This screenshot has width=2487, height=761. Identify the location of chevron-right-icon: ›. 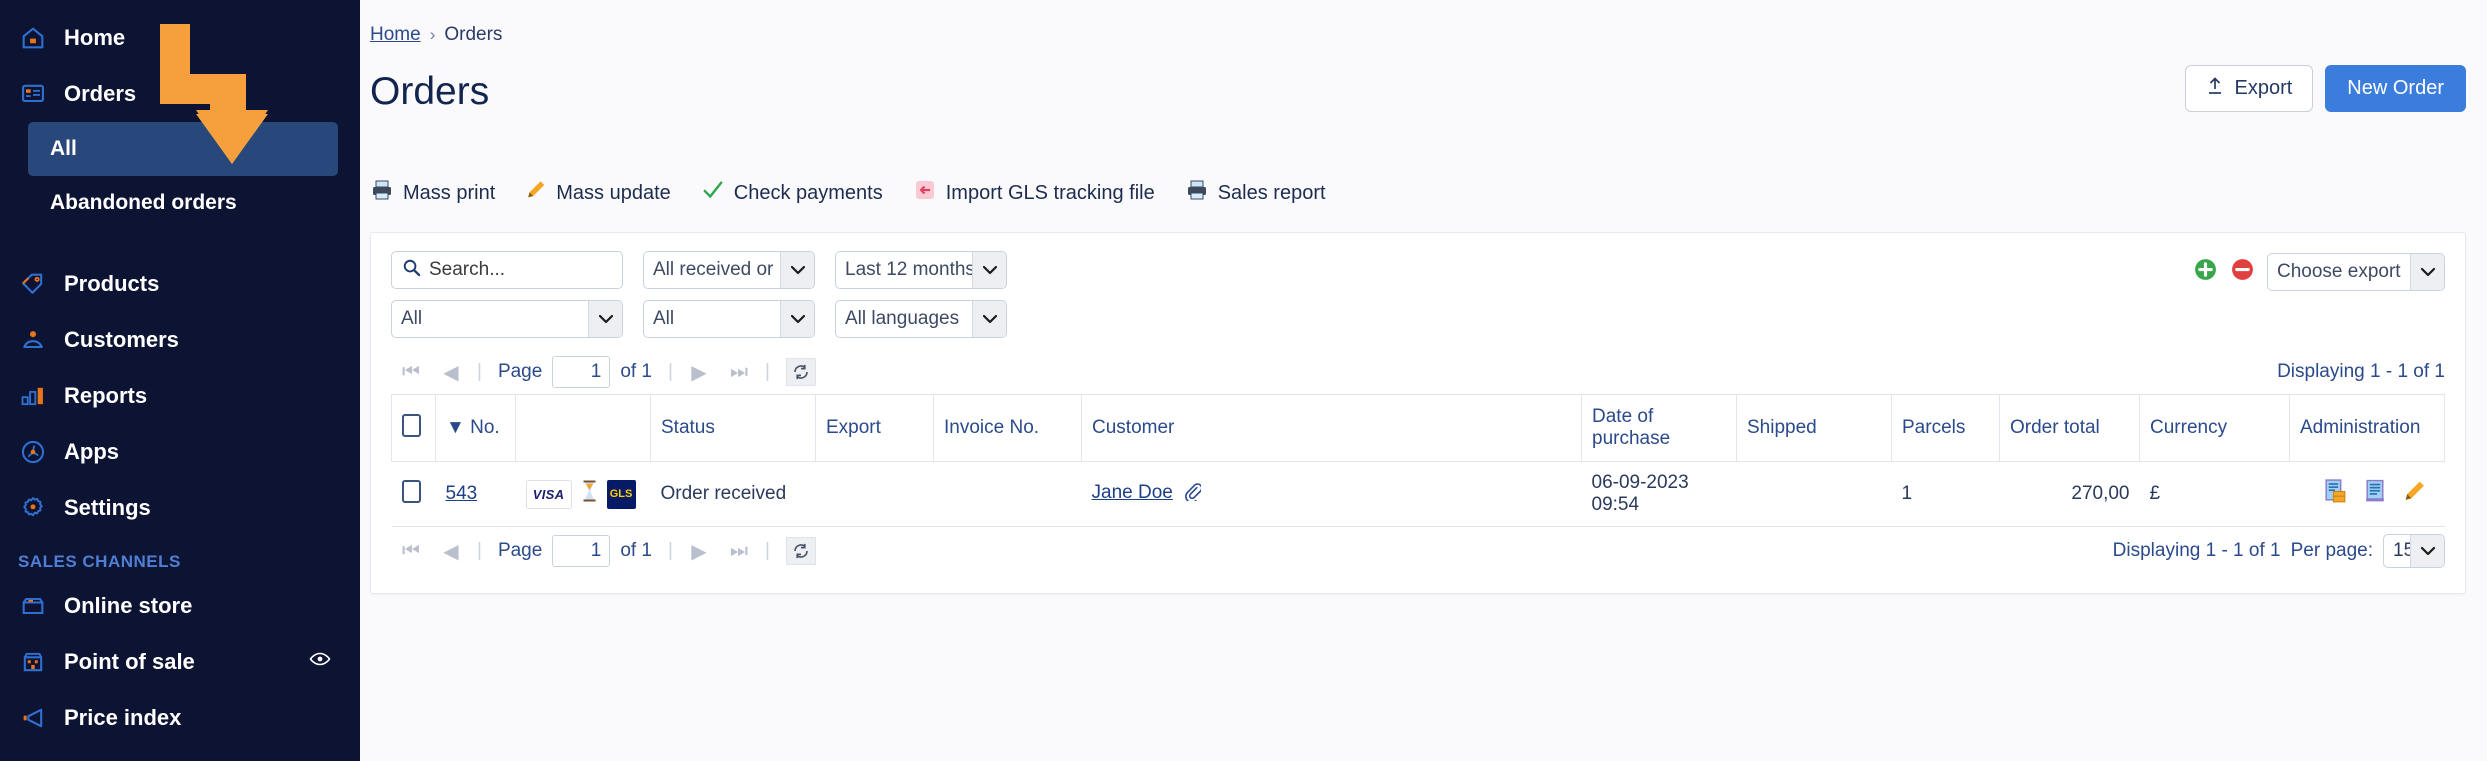
(432, 34).